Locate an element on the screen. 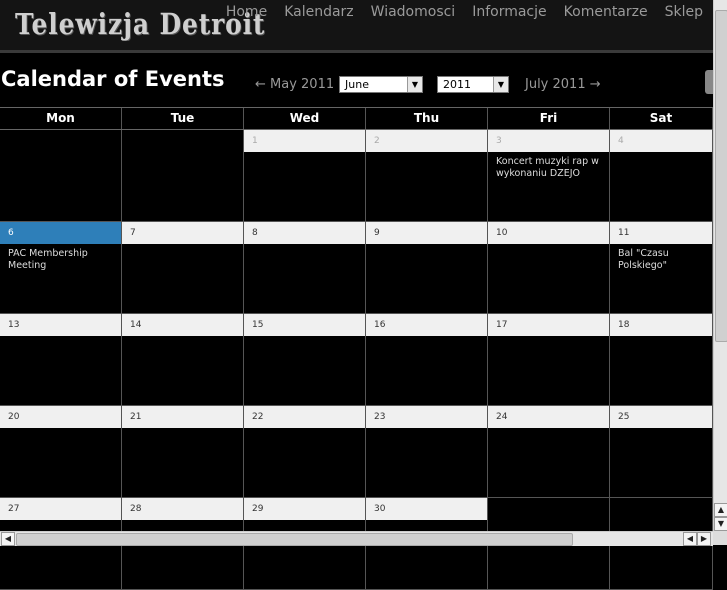 The height and width of the screenshot is (590, 727). day-cell: 23 is located at coordinates (427, 452).